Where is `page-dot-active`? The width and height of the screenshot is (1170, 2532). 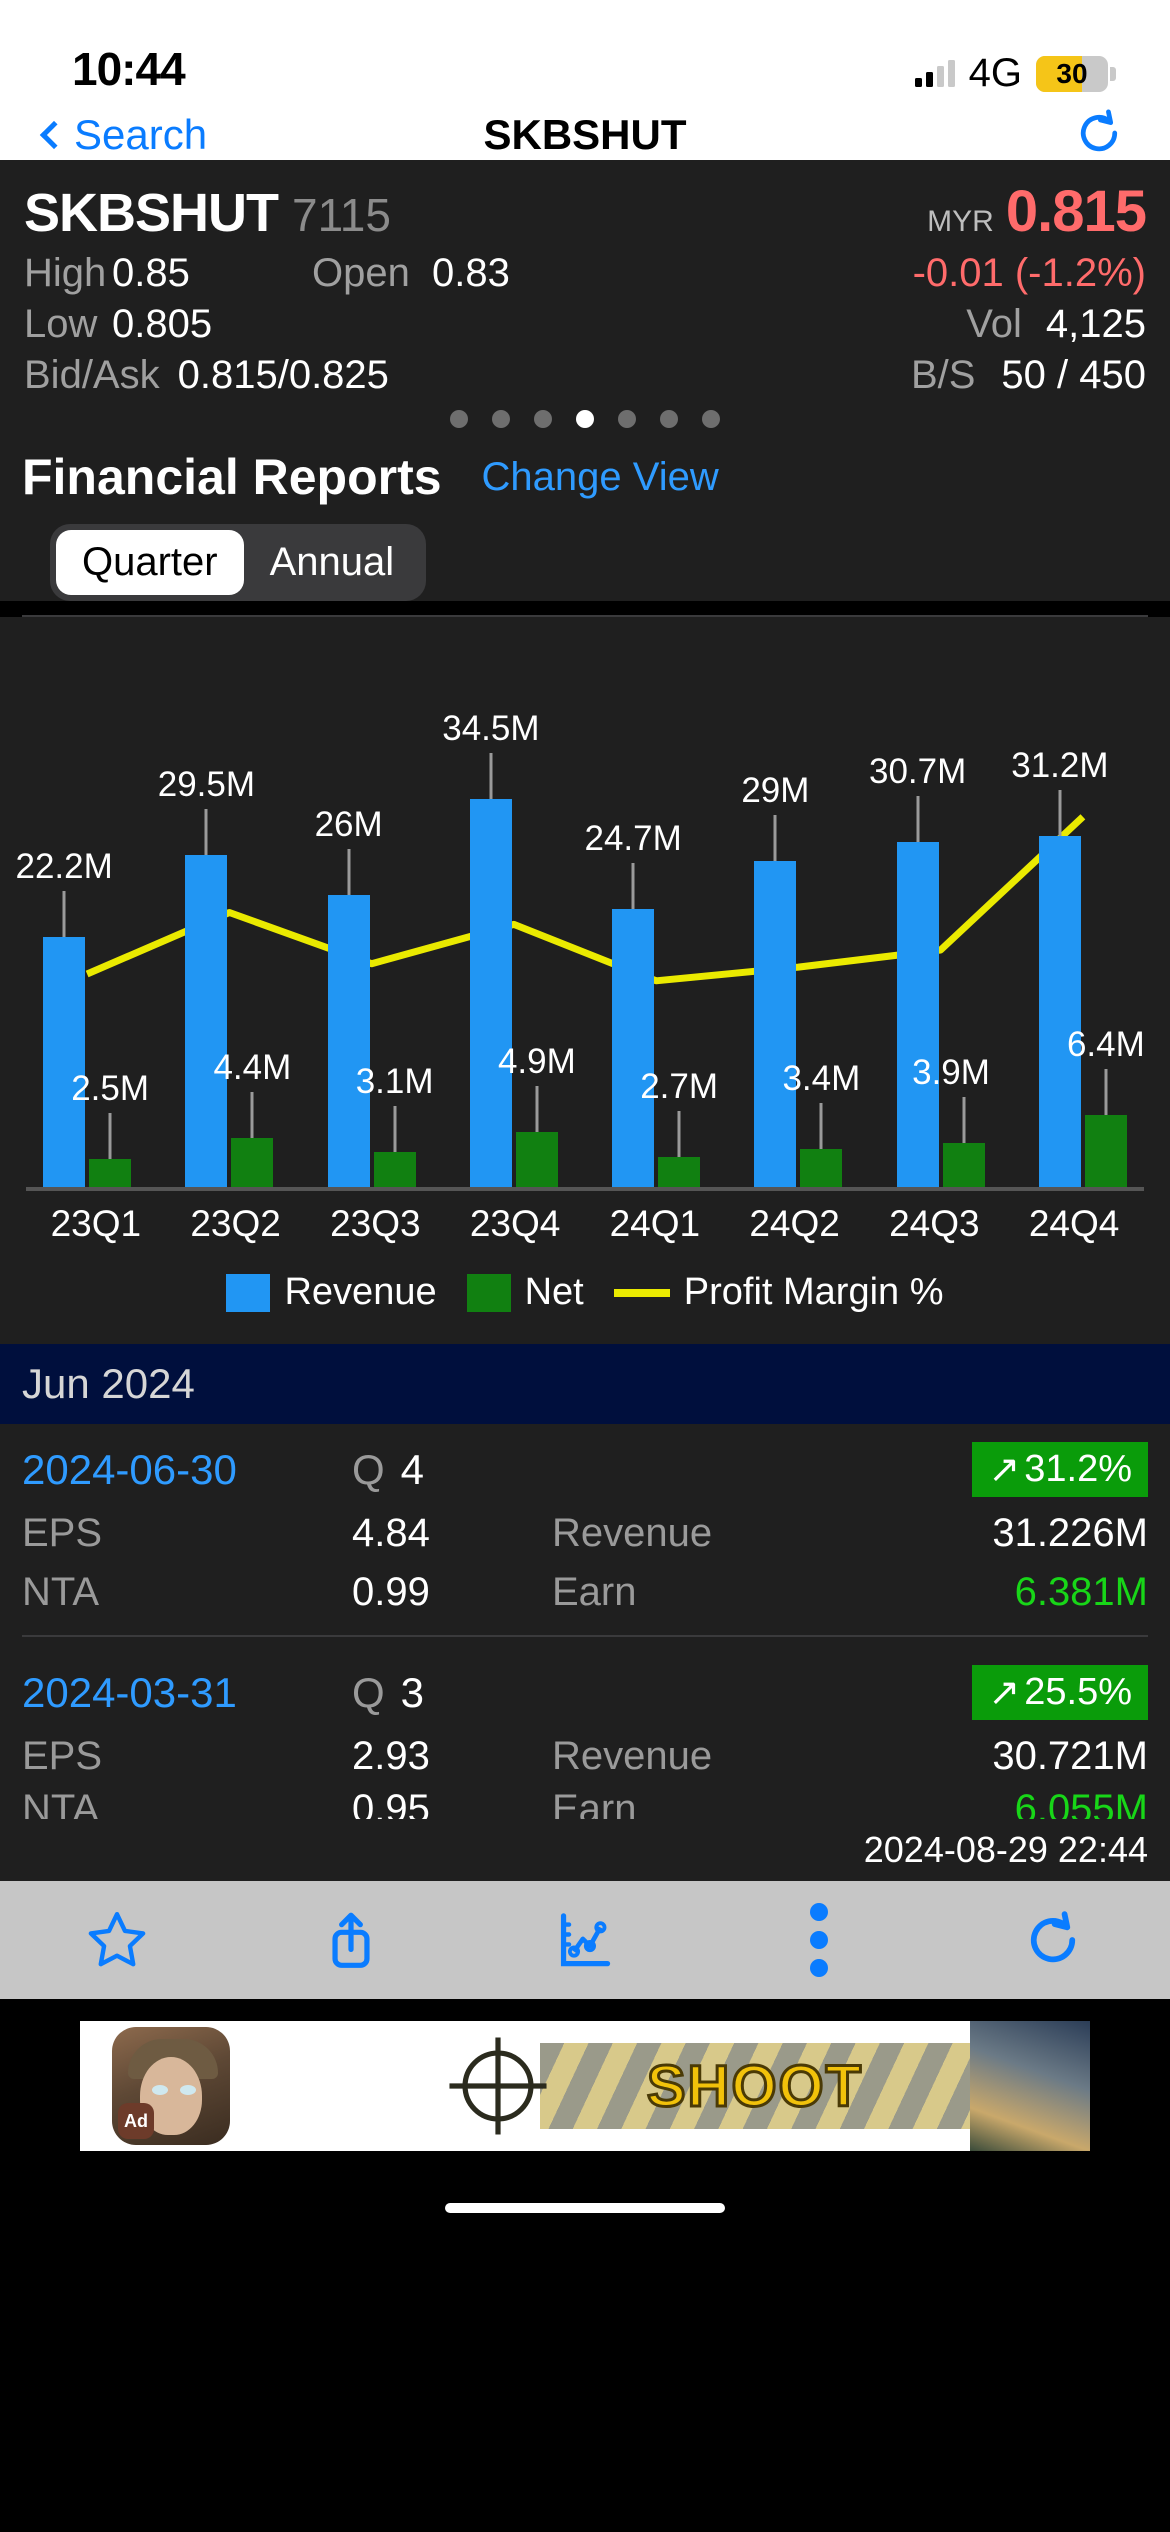
page-dot-active is located at coordinates (585, 419).